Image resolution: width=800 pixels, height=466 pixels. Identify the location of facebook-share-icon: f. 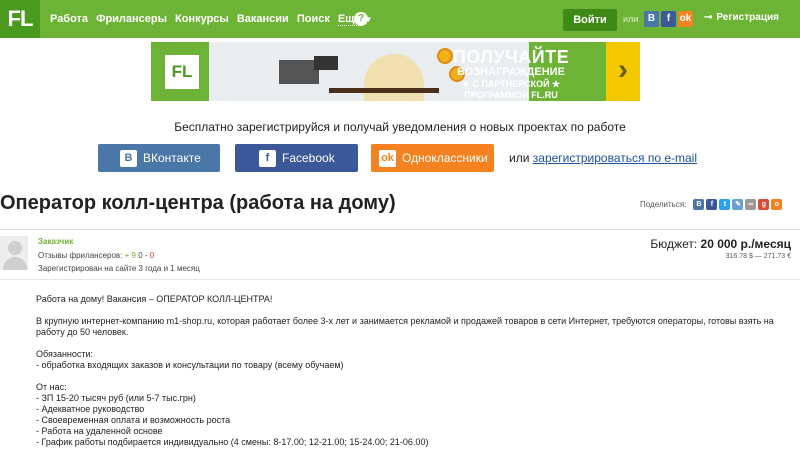
(712, 204).